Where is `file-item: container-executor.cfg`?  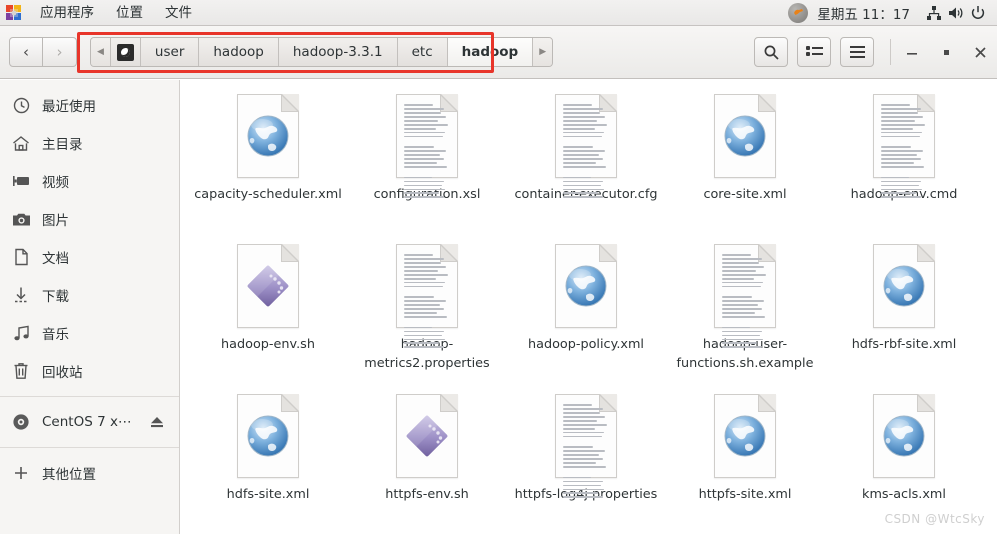
file-item: container-executor.cfg is located at coordinates (586, 163).